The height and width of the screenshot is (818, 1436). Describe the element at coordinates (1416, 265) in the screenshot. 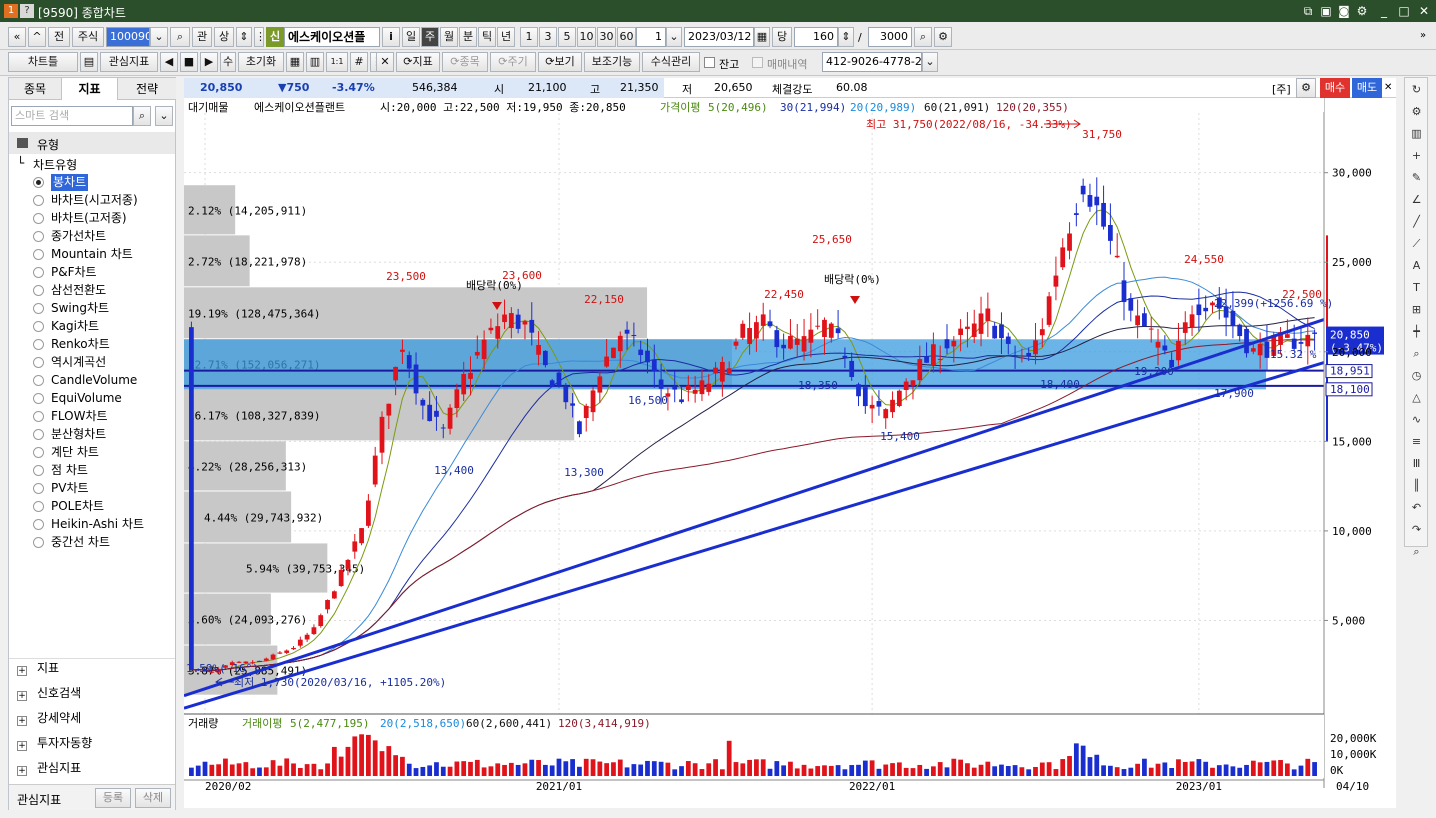

I see `auto-icon: A` at that location.